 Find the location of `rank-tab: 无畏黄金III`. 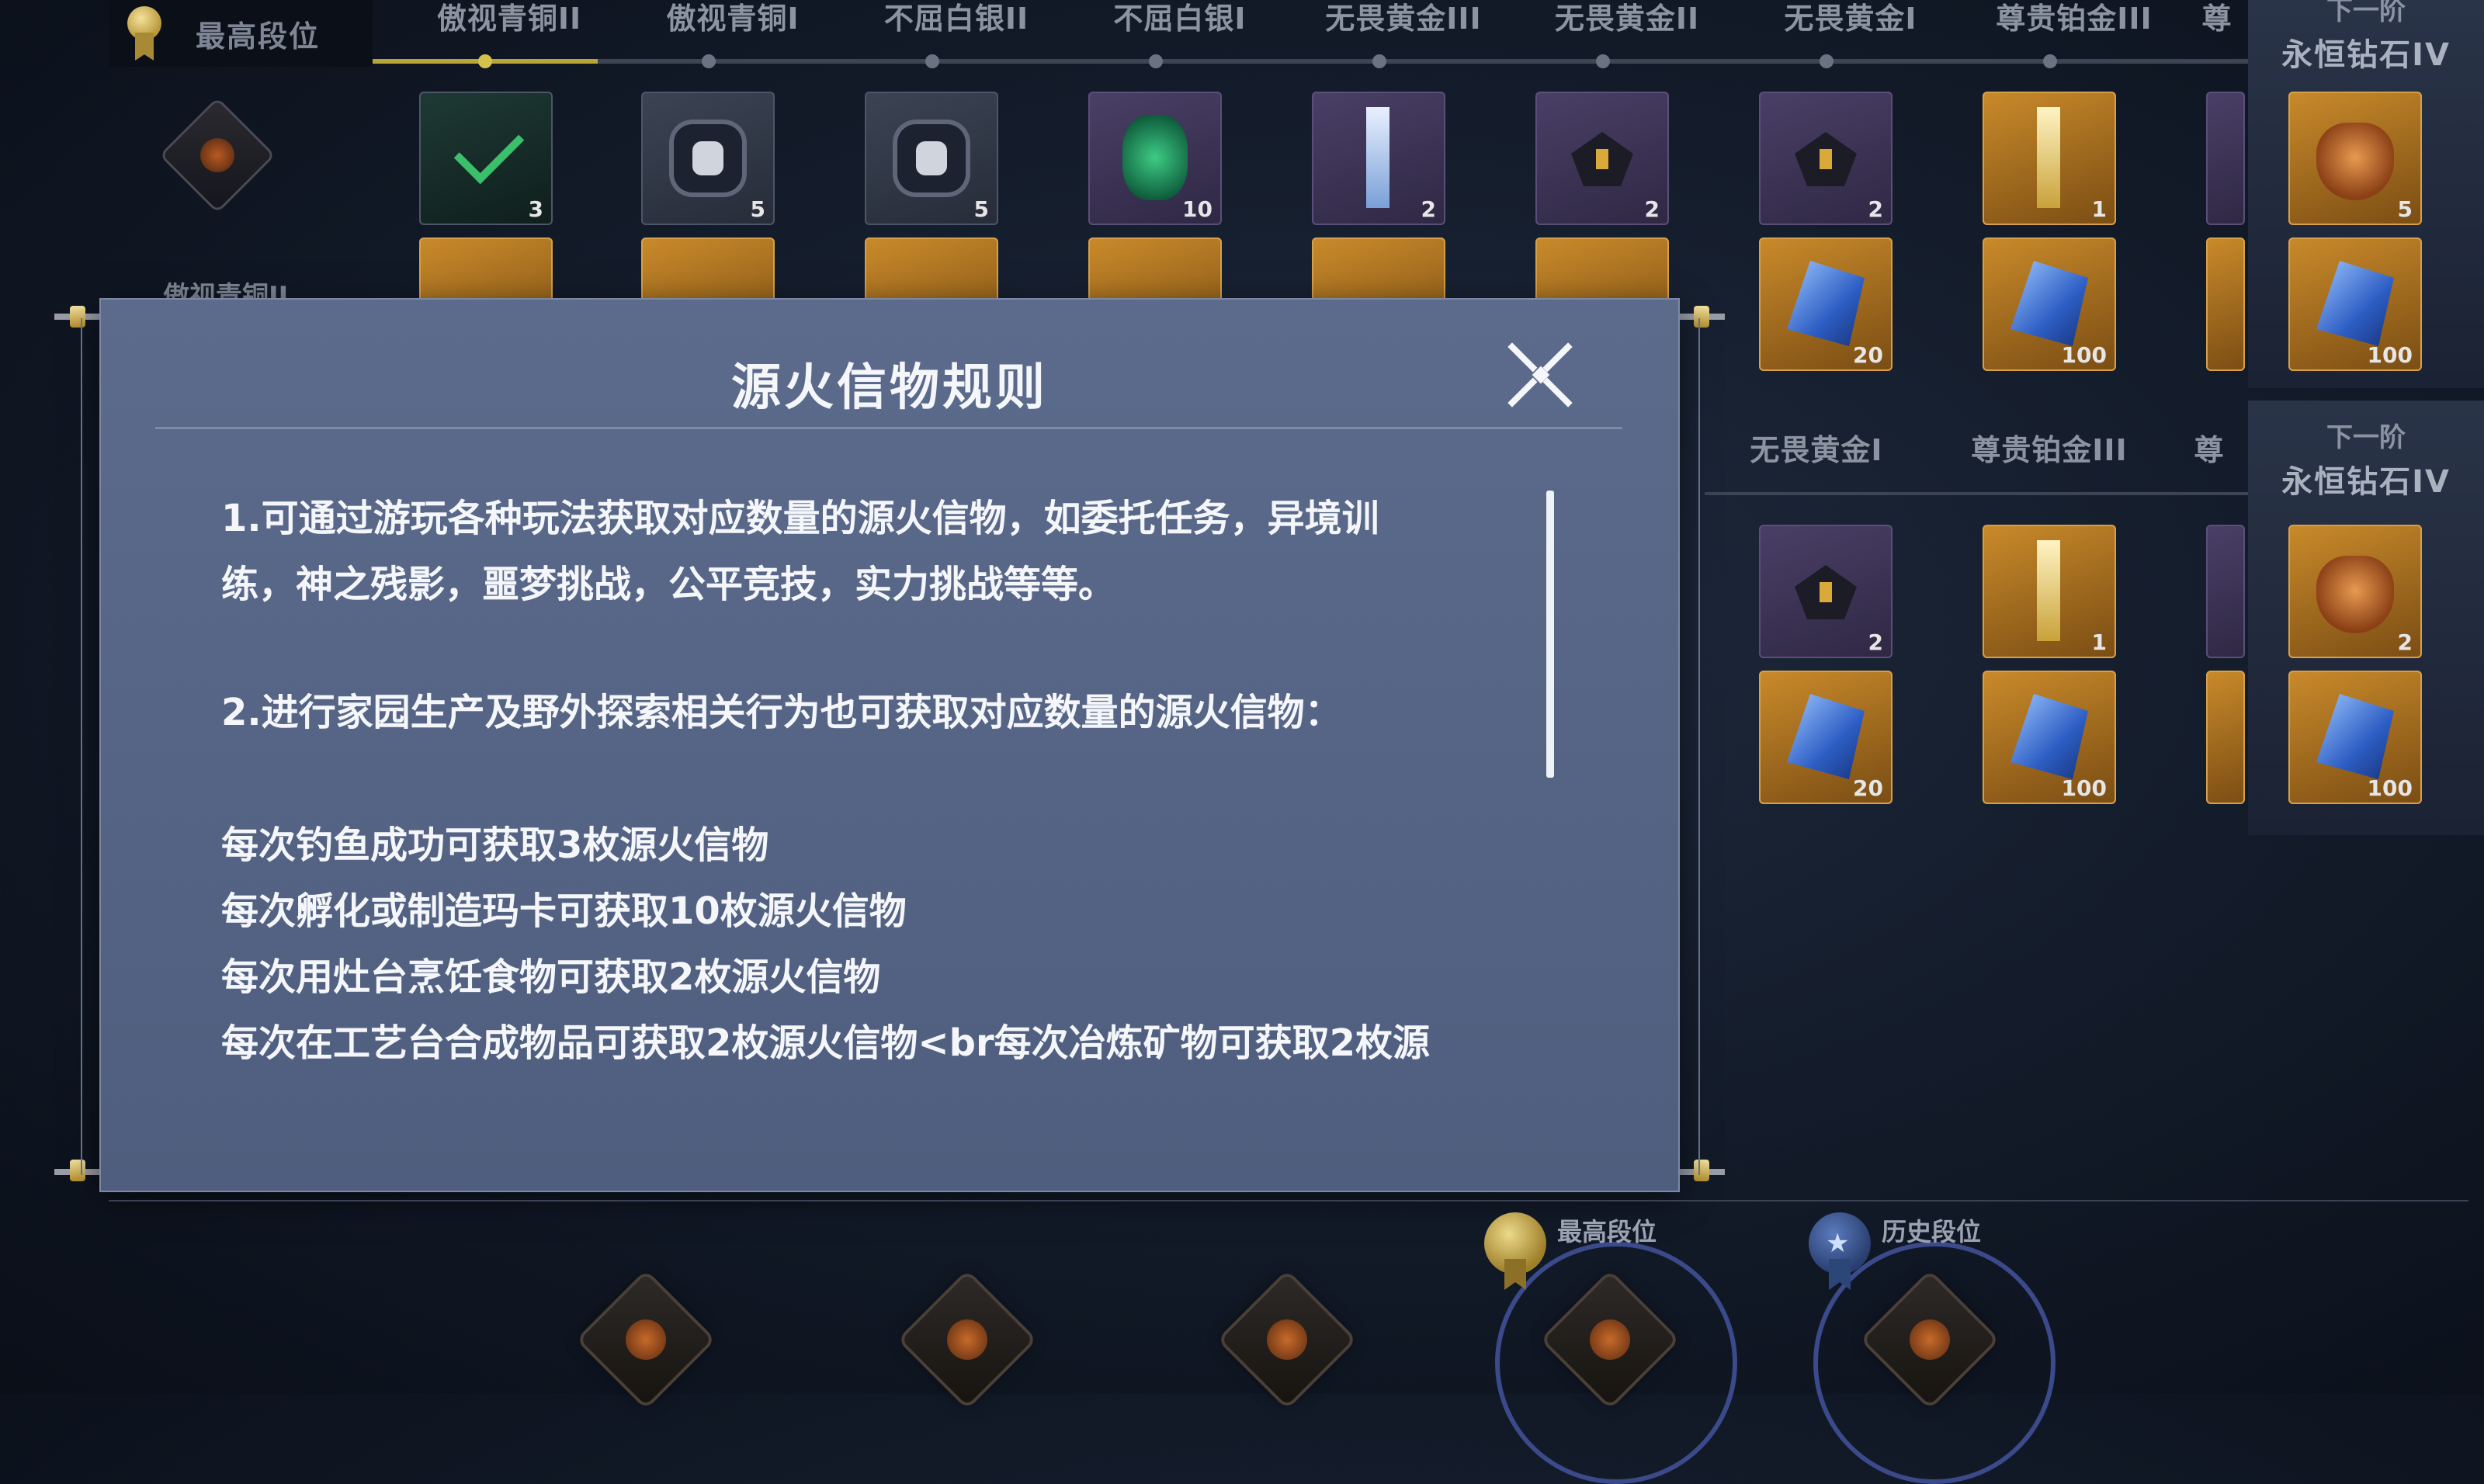

rank-tab: 无畏黄金III is located at coordinates (1403, 24).